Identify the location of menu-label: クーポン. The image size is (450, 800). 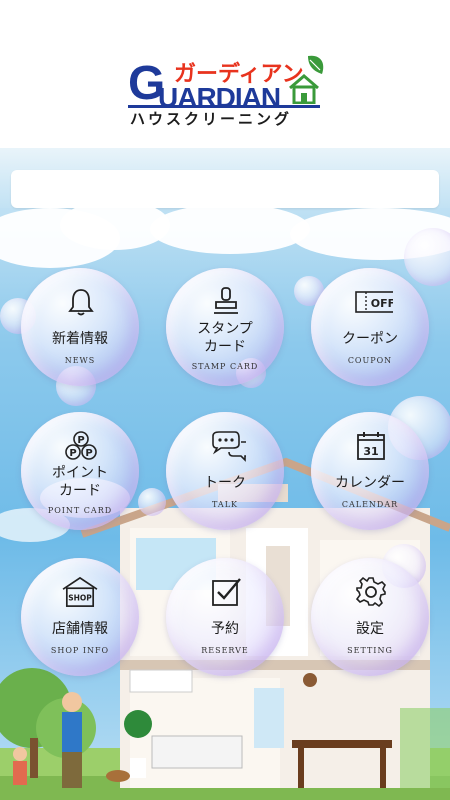
(370, 339).